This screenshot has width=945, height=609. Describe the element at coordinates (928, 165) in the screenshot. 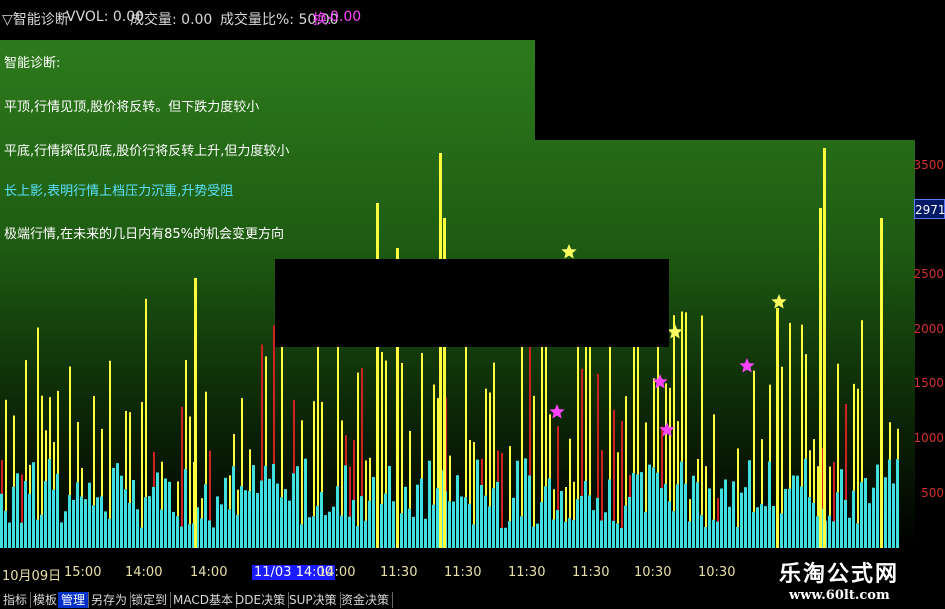

I see `y-tick: 3500` at that location.